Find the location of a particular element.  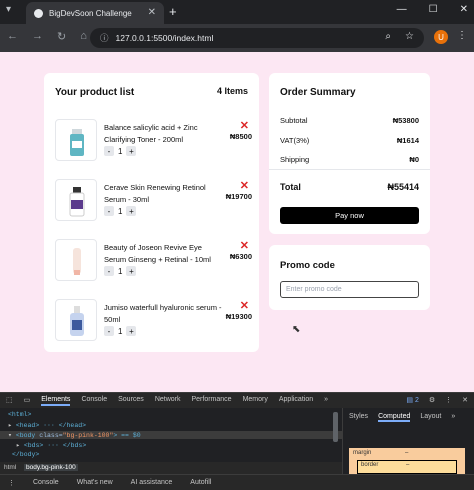

issues-icon: ▤ is located at coordinates (409, 400).